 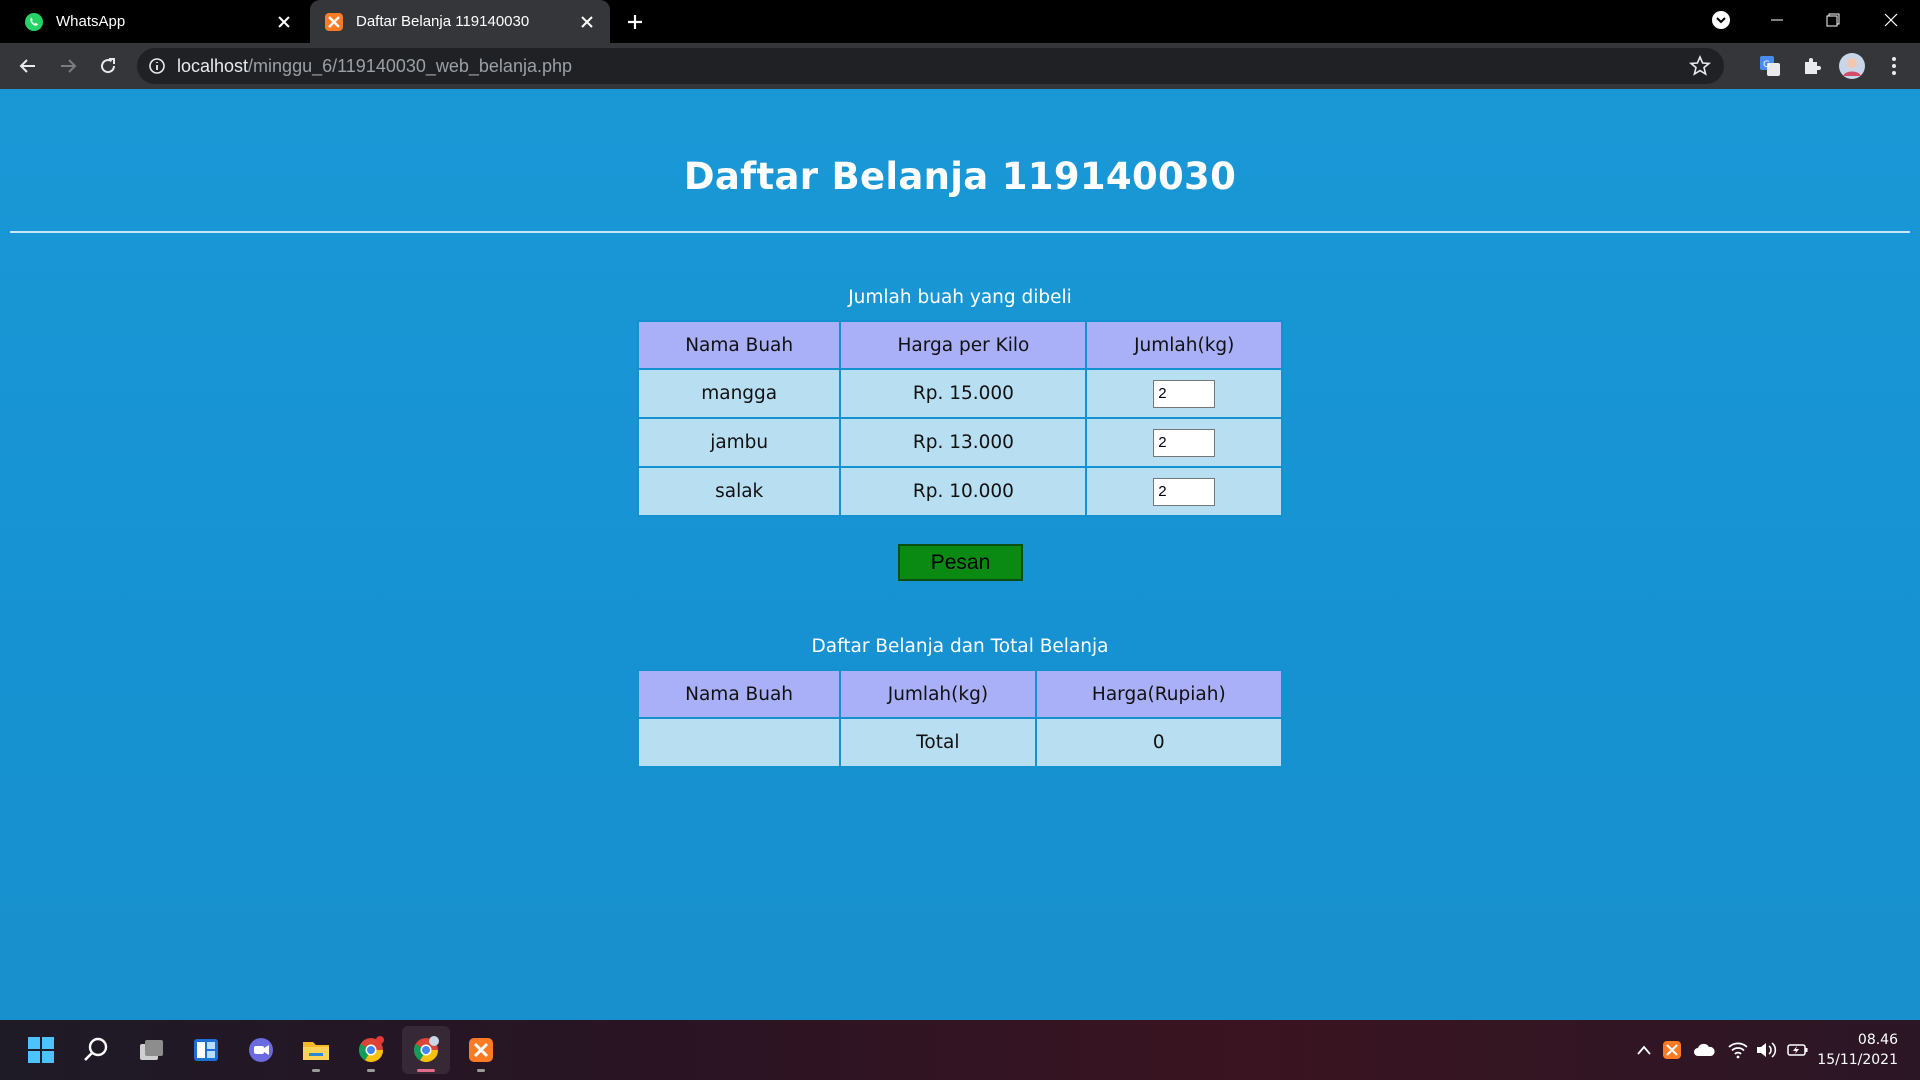 What do you see at coordinates (1158, 742) in the screenshot?
I see `total-value: 0` at bounding box center [1158, 742].